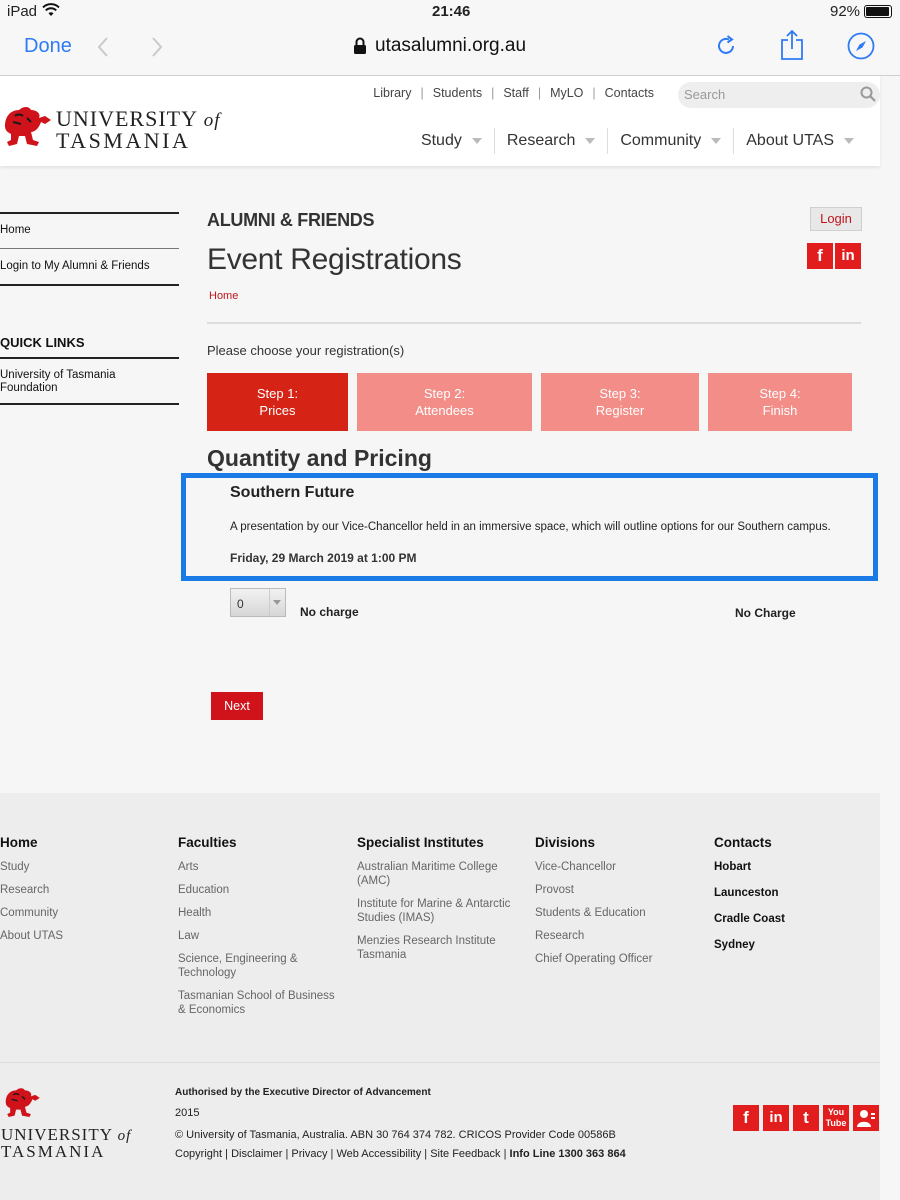  I want to click on forward-icon, so click(157, 49).